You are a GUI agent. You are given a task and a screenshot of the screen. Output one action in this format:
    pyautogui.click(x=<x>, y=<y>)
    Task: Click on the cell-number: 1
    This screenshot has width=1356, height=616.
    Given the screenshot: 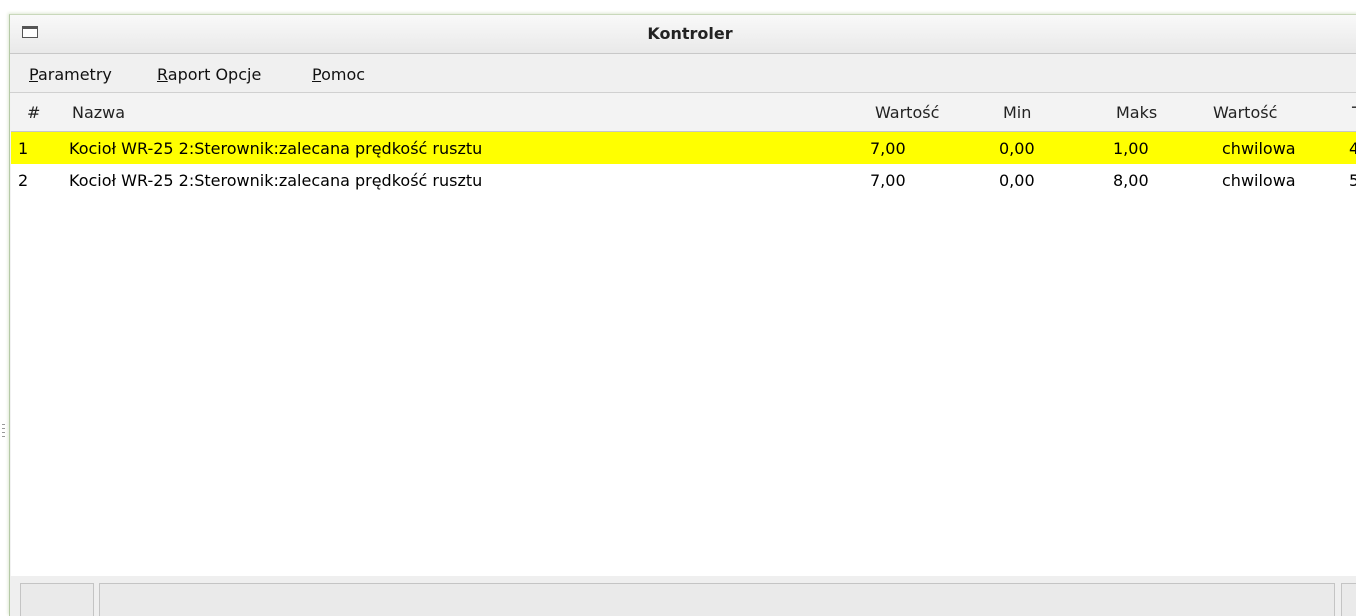 What is the action you would take?
    pyautogui.click(x=23, y=148)
    